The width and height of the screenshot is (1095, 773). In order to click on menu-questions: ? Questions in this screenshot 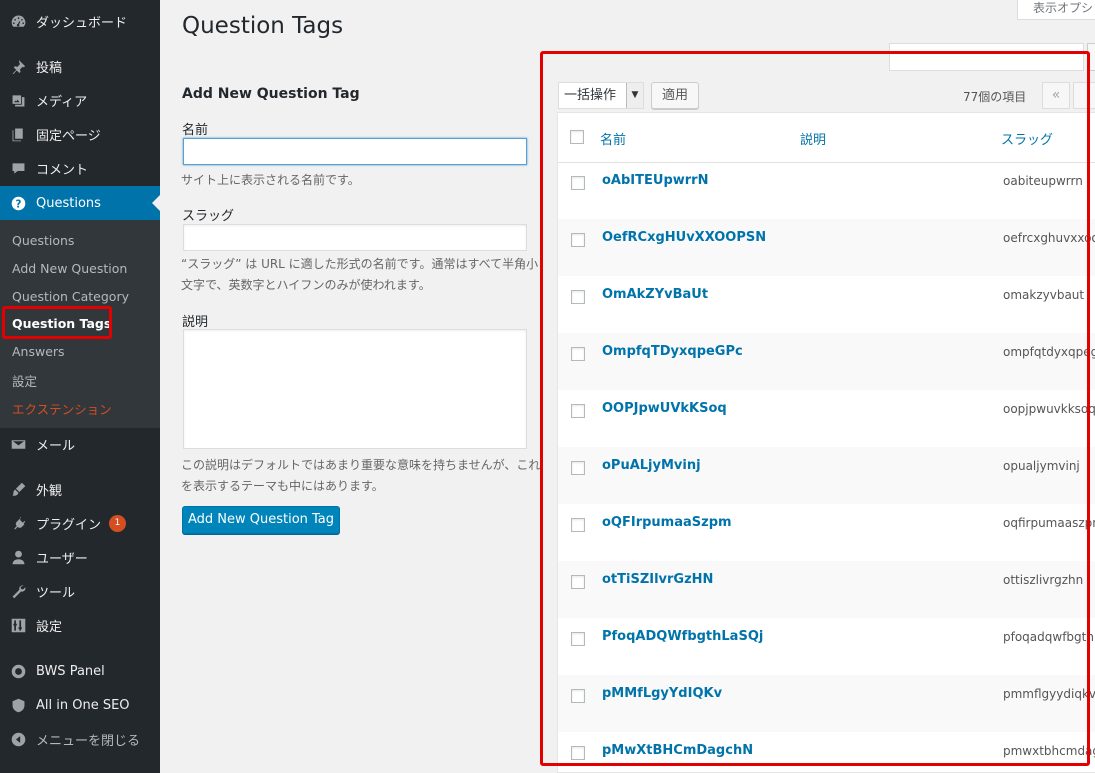, I will do `click(80, 203)`.